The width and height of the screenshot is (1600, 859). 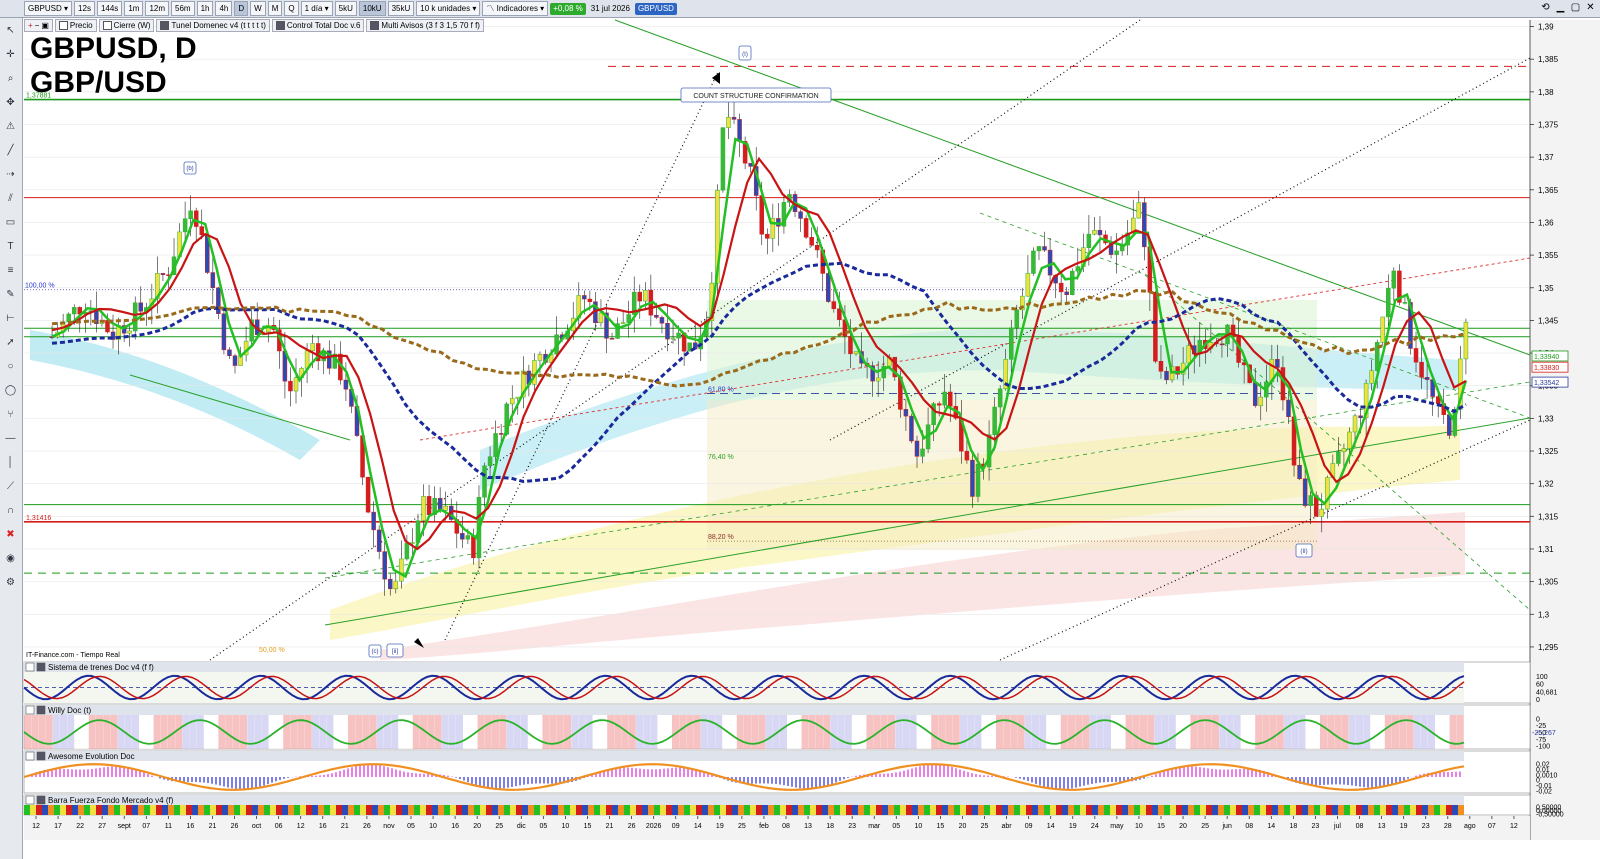 I want to click on indicator-bar-tools: + − ▣, so click(x=38, y=25).